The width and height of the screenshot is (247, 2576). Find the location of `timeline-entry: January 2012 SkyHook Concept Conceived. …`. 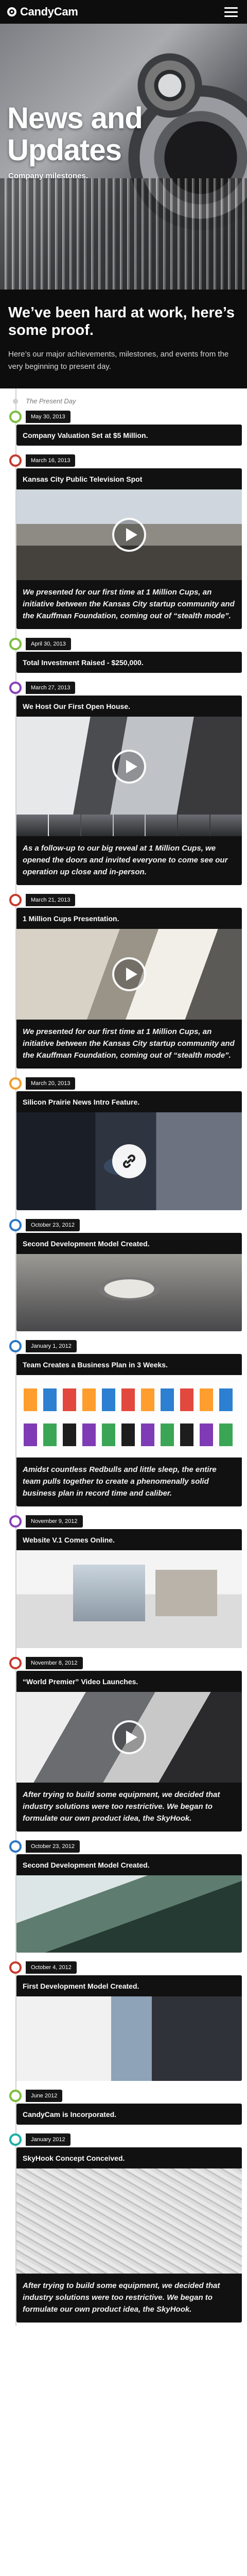

timeline-entry: January 2012 SkyHook Concept Conceived. … is located at coordinates (123, 2227).